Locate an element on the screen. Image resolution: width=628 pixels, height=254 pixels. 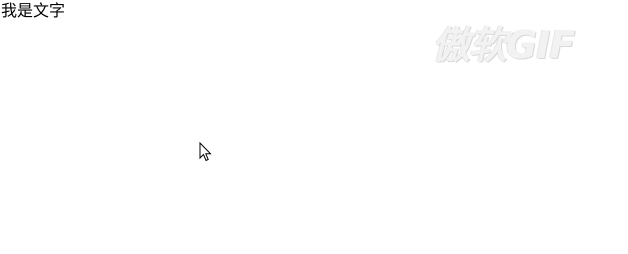
body-text: 我是文字 is located at coordinates (33, 10).